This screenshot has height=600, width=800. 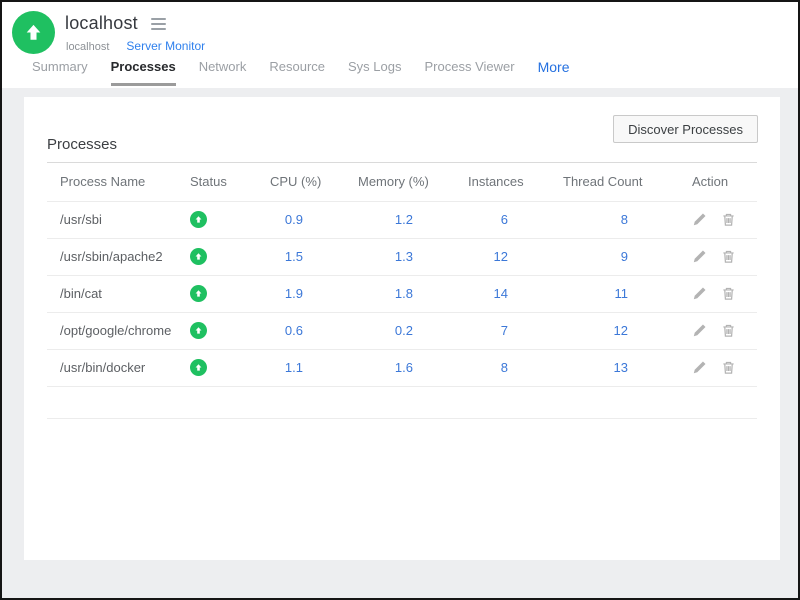 I want to click on tab-network: Network, so click(x=223, y=71).